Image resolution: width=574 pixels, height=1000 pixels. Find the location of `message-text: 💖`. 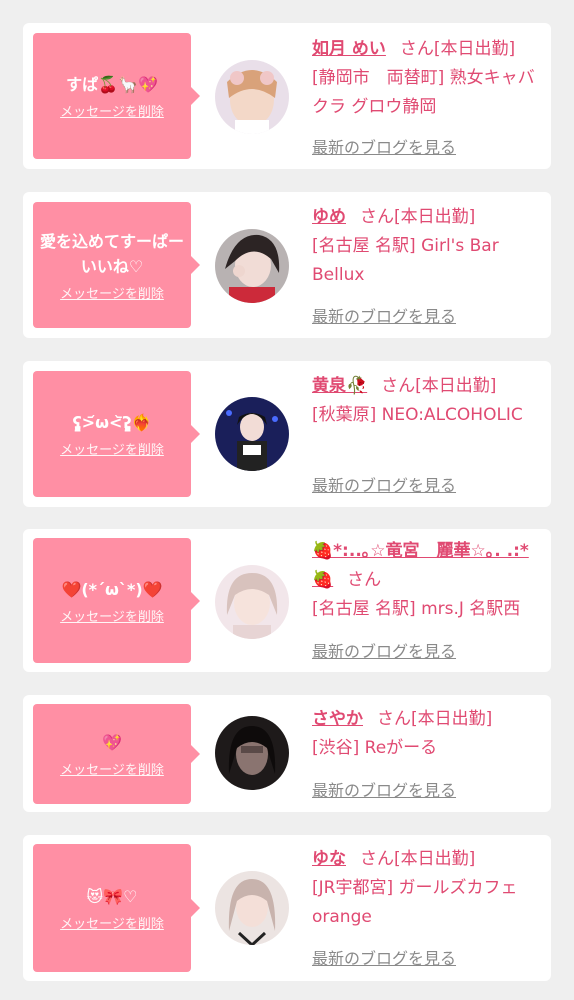

message-text: 💖 is located at coordinates (112, 742).